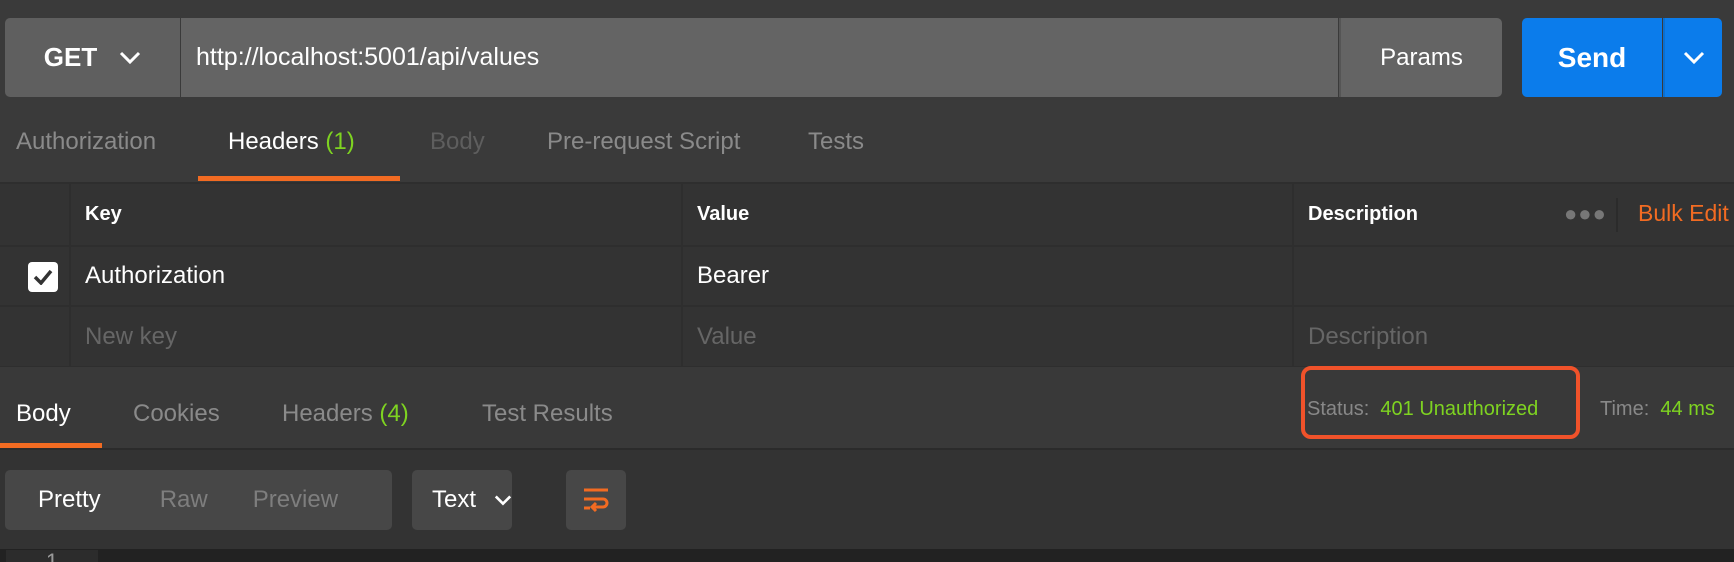 The image size is (1734, 562). I want to click on header-enabled-checkbox, so click(43, 277).